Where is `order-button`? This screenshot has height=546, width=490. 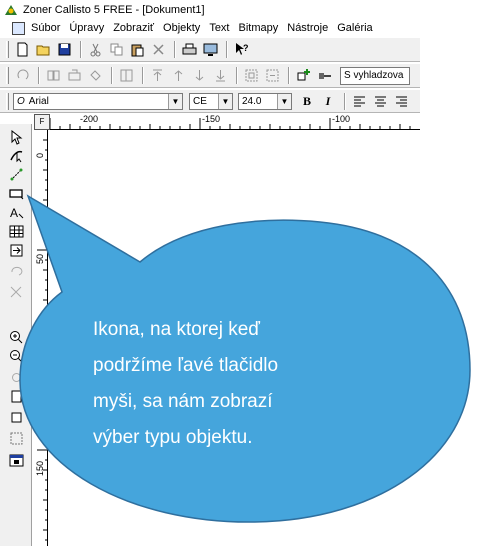 order-button is located at coordinates (126, 76).